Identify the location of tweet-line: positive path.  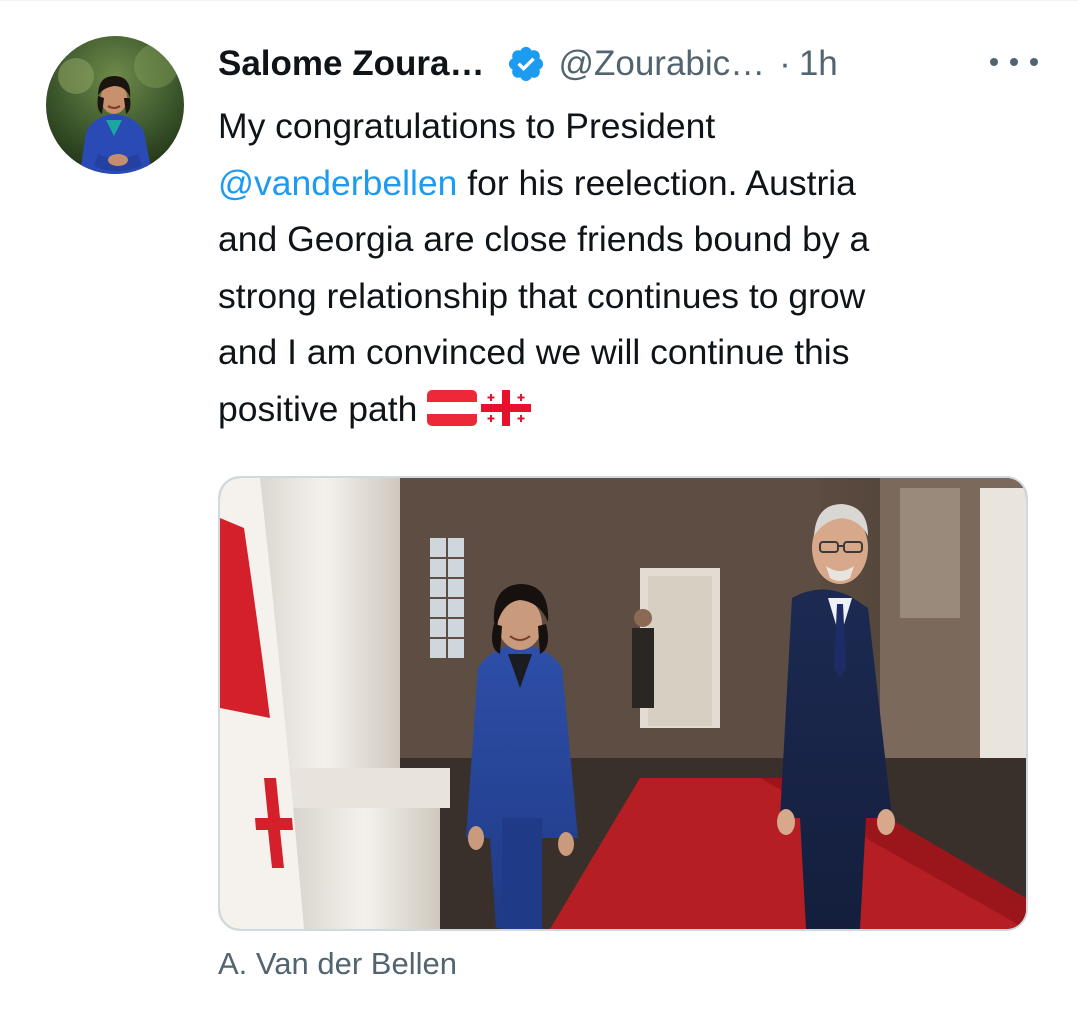
(623, 409).